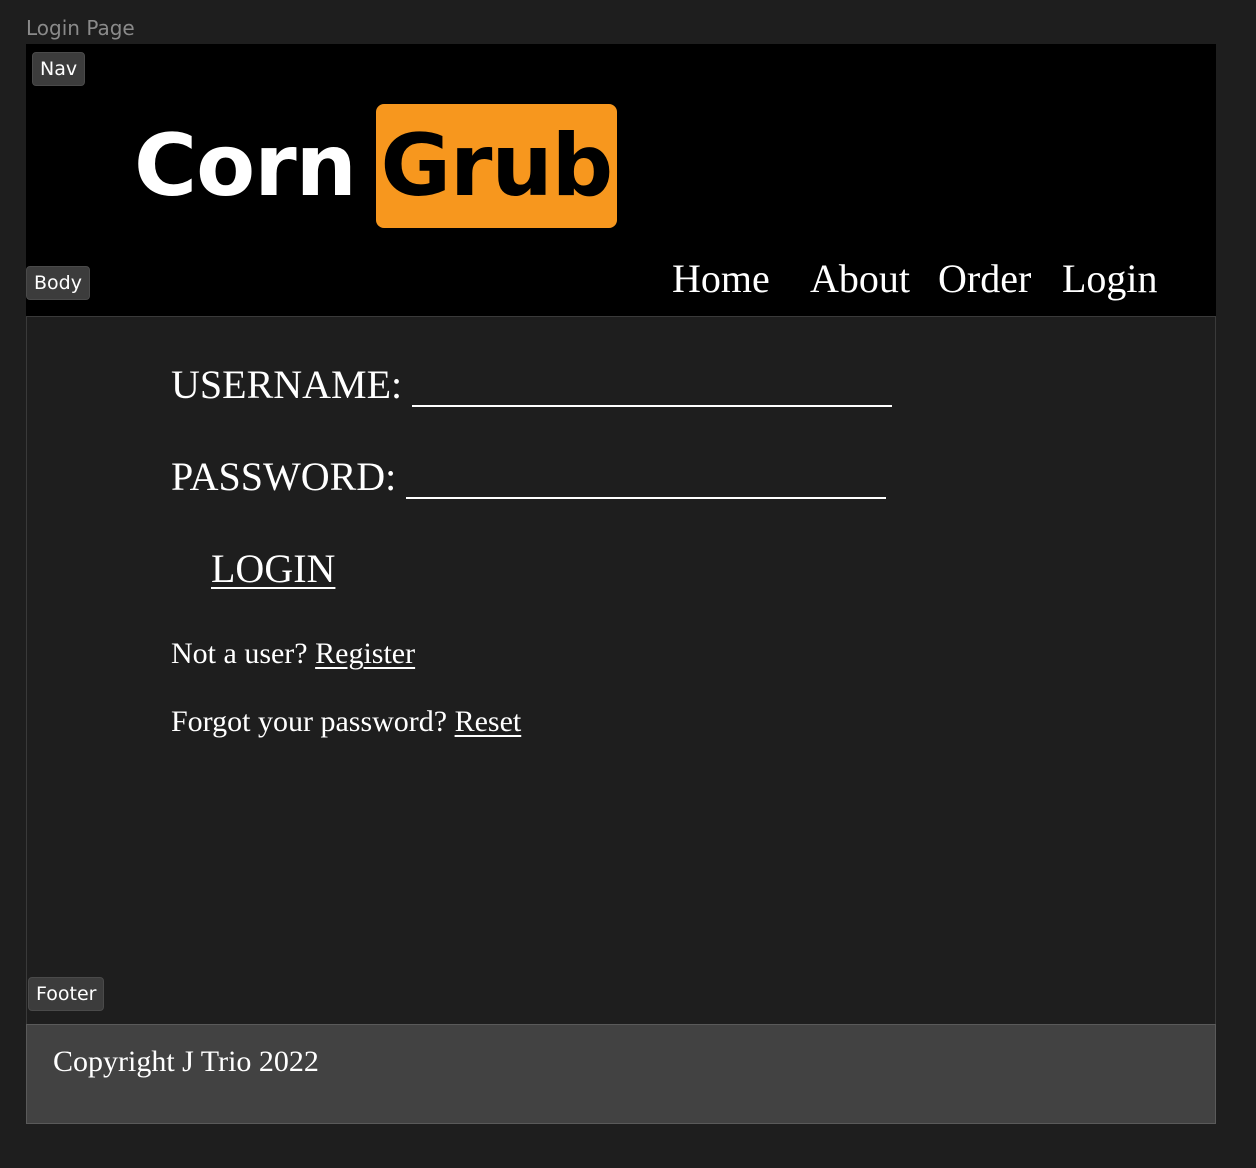 The width and height of the screenshot is (1256, 1168). I want to click on password-input, so click(646, 478).